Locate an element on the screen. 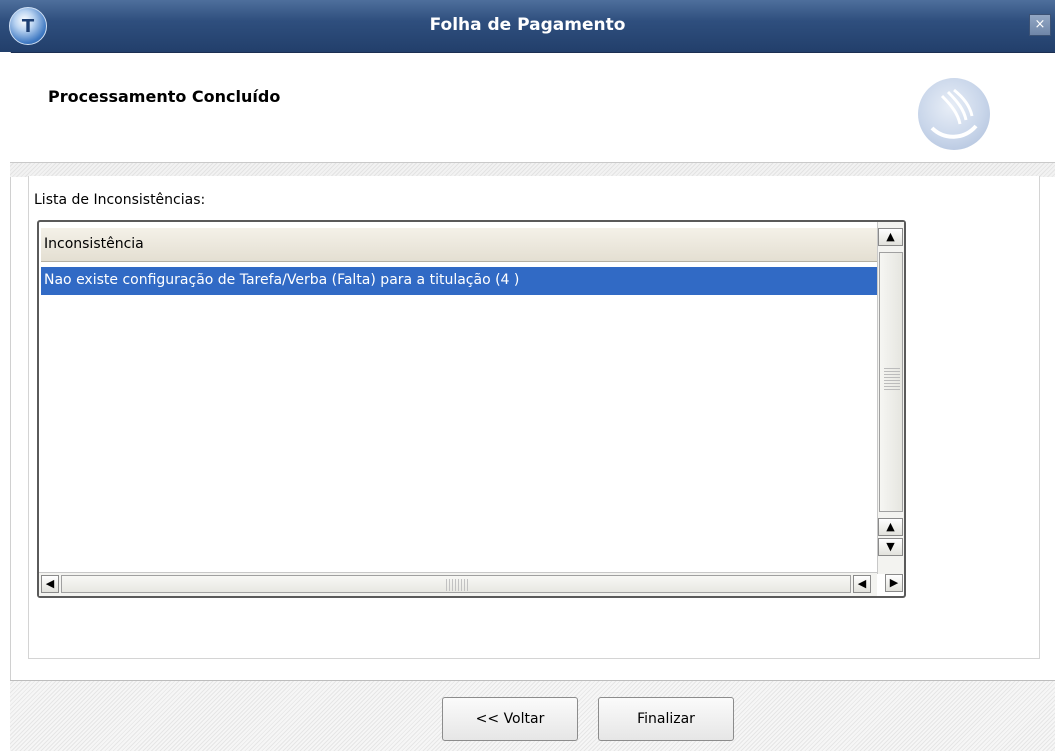 Image resolution: width=1055 pixels, height=751 pixels. title-bar: T Folha de Pagamento × is located at coordinates (527, 26).